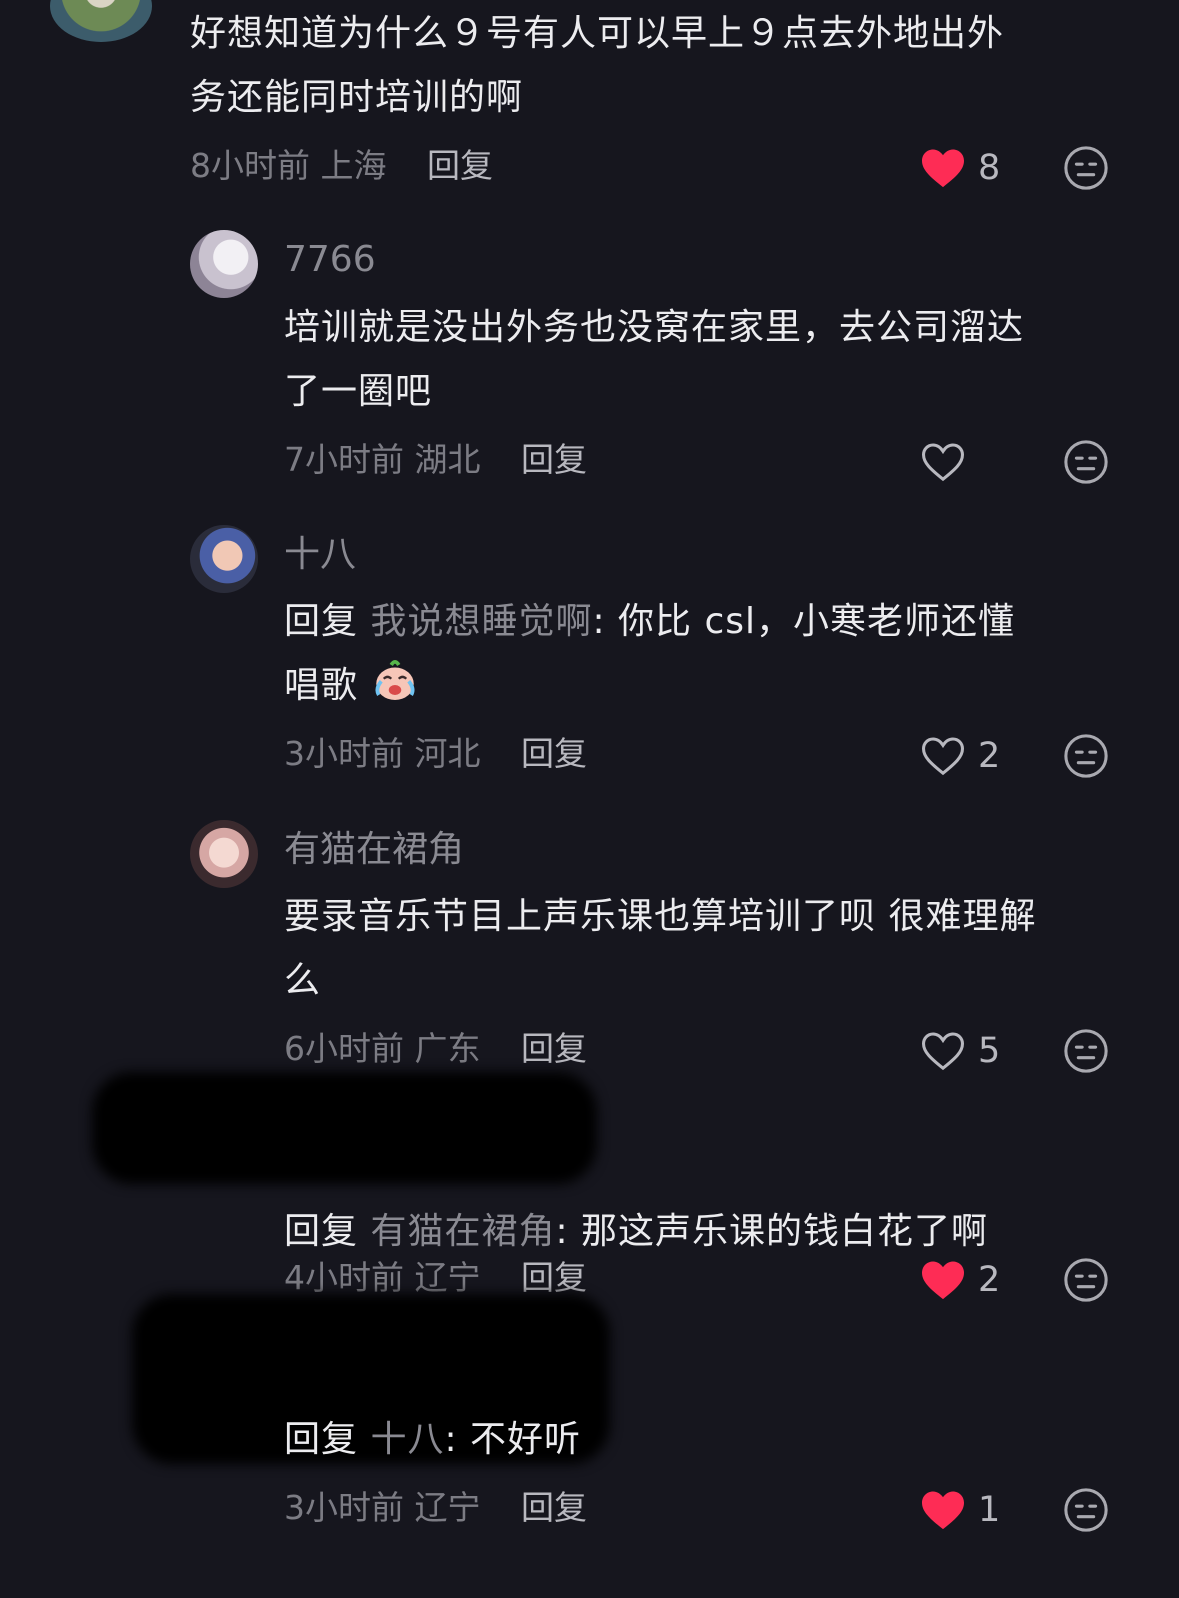  Describe the element at coordinates (481, 621) in the screenshot. I see `reply-target-username: 我说想睡觉啊` at that location.